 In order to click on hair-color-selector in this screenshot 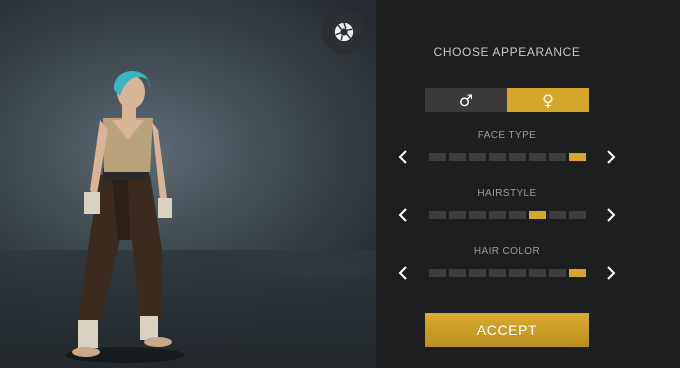, I will do `click(507, 273)`.